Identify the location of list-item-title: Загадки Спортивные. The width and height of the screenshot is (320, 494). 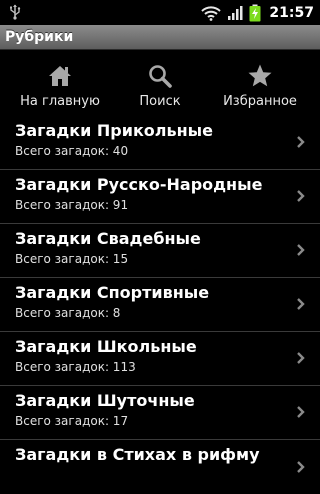
(112, 292).